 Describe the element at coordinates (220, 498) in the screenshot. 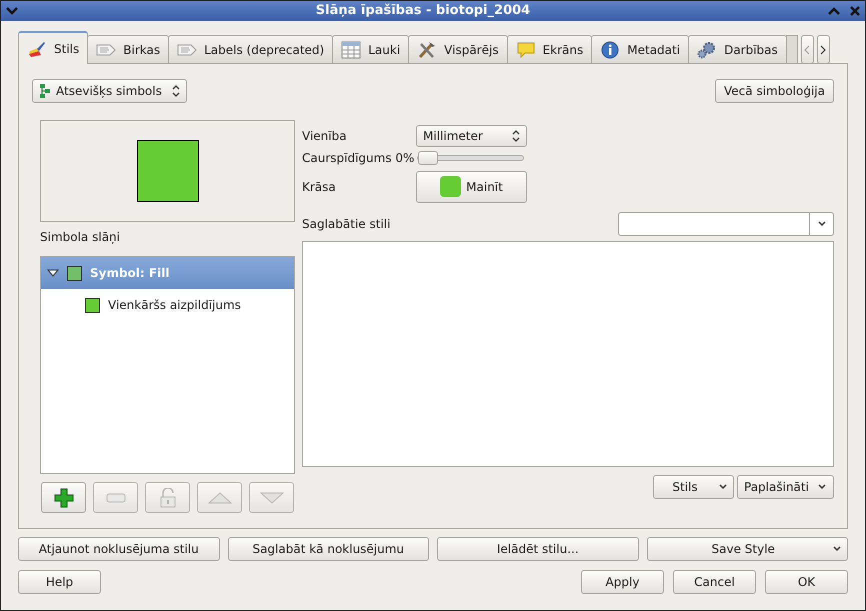

I see `up-triangle-icon` at that location.